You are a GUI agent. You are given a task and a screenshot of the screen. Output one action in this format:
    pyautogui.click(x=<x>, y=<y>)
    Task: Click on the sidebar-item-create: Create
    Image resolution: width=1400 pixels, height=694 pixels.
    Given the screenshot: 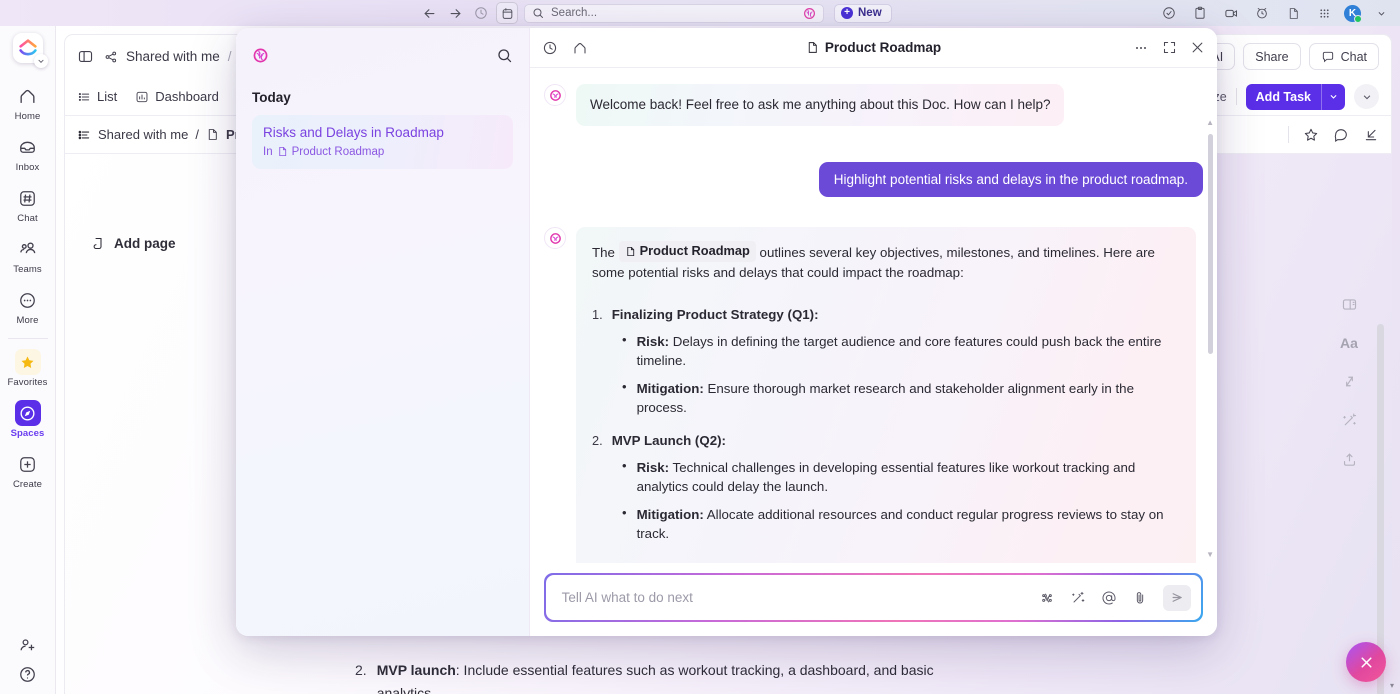 What is the action you would take?
    pyautogui.click(x=28, y=470)
    